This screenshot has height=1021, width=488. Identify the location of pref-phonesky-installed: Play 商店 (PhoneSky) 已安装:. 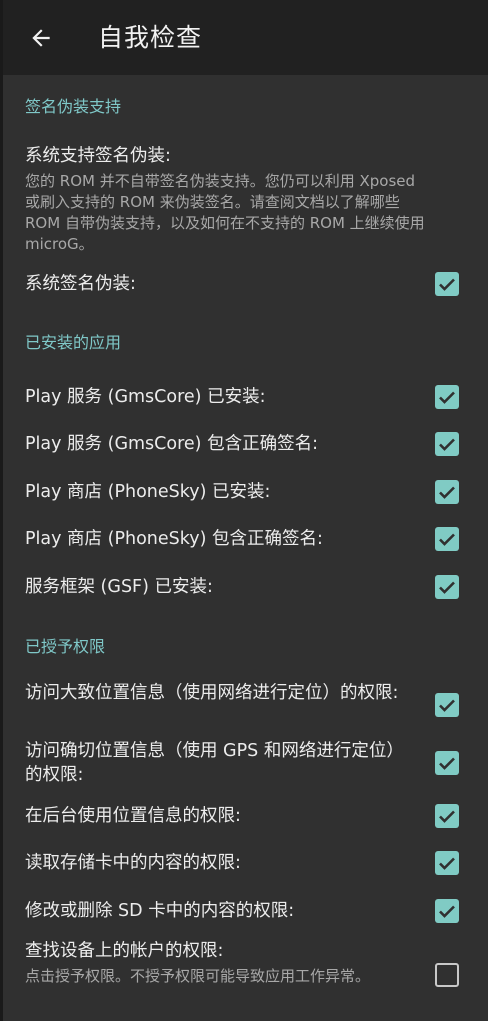
(245, 492).